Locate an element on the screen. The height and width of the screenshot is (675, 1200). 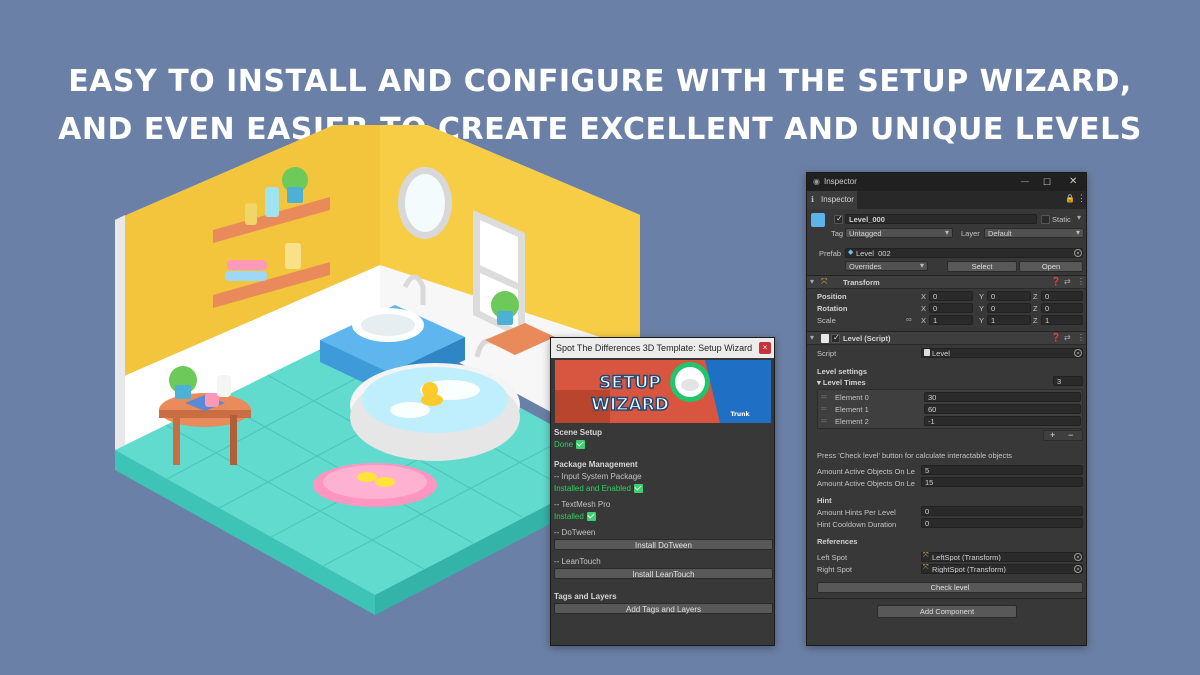
remove-element-button: − is located at coordinates (1070, 435).